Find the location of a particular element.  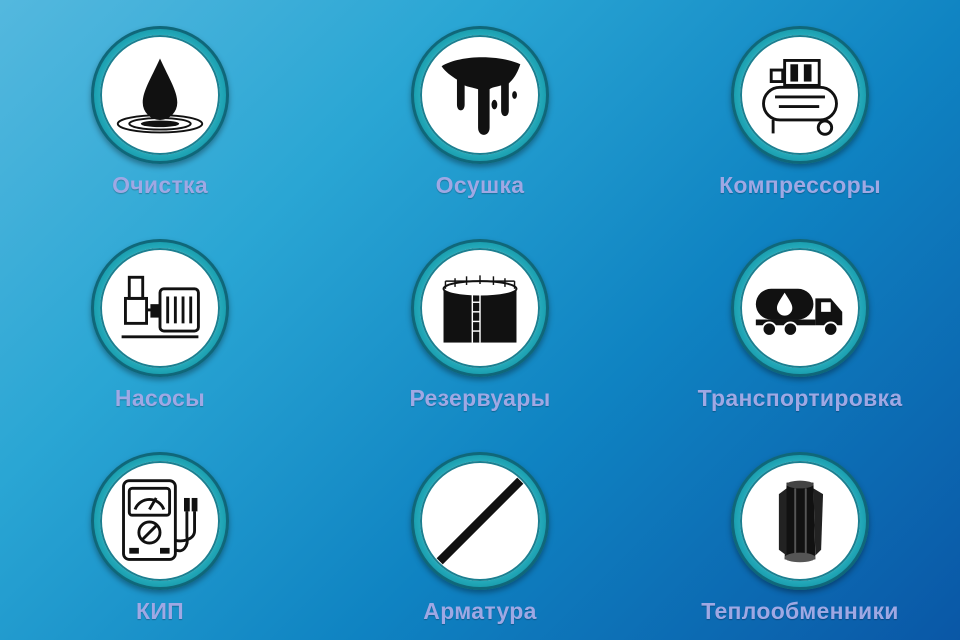

storage-tank-icon is located at coordinates (480, 309).